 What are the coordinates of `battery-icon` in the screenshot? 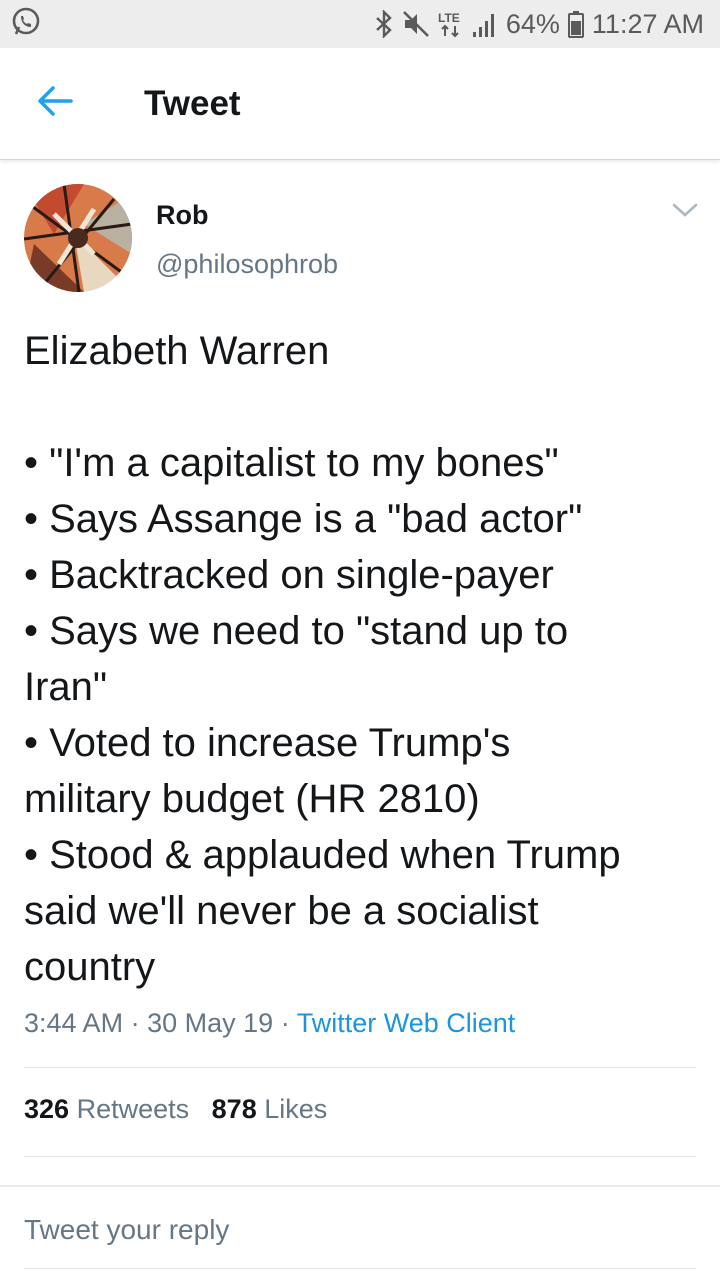 It's located at (575, 24).